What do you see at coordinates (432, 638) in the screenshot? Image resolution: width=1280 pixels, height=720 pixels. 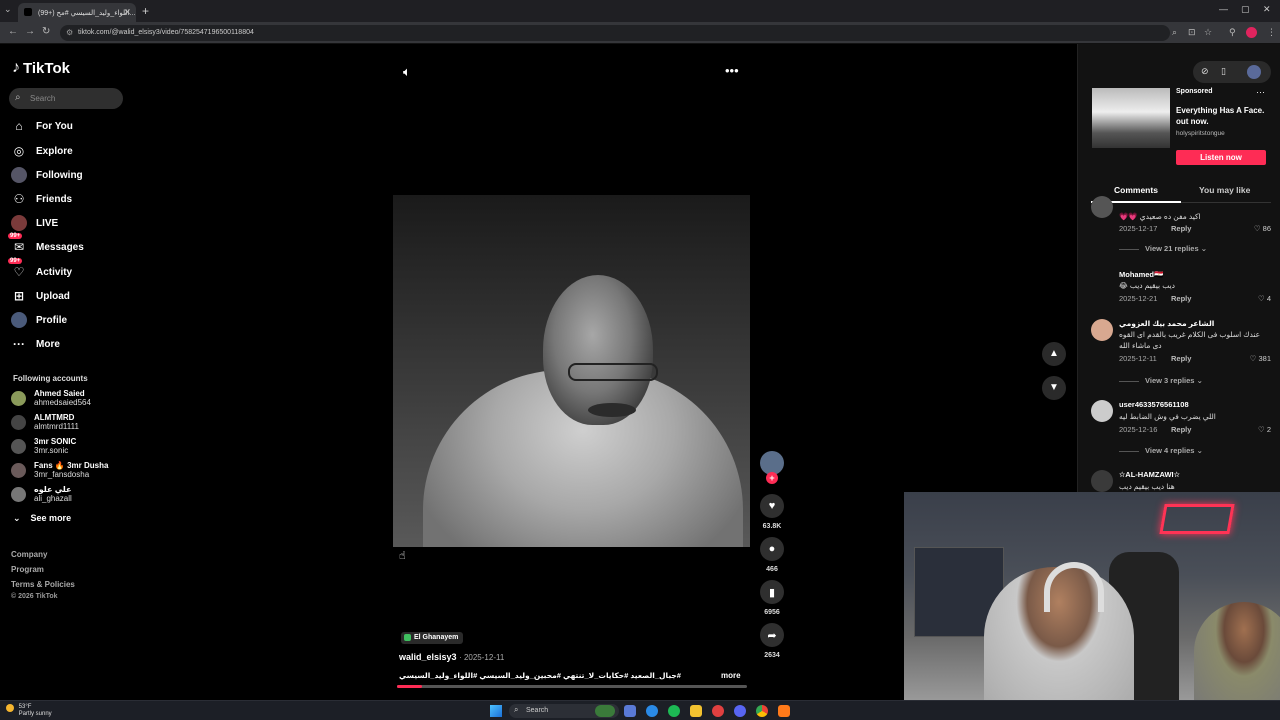 I see `channel-tag: El Ghanayem` at bounding box center [432, 638].